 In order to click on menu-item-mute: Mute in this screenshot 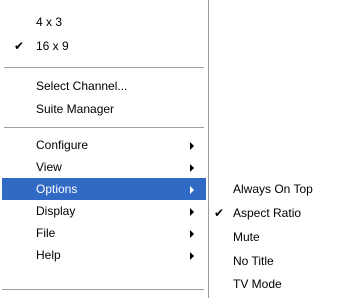, I will do `click(284, 237)`.